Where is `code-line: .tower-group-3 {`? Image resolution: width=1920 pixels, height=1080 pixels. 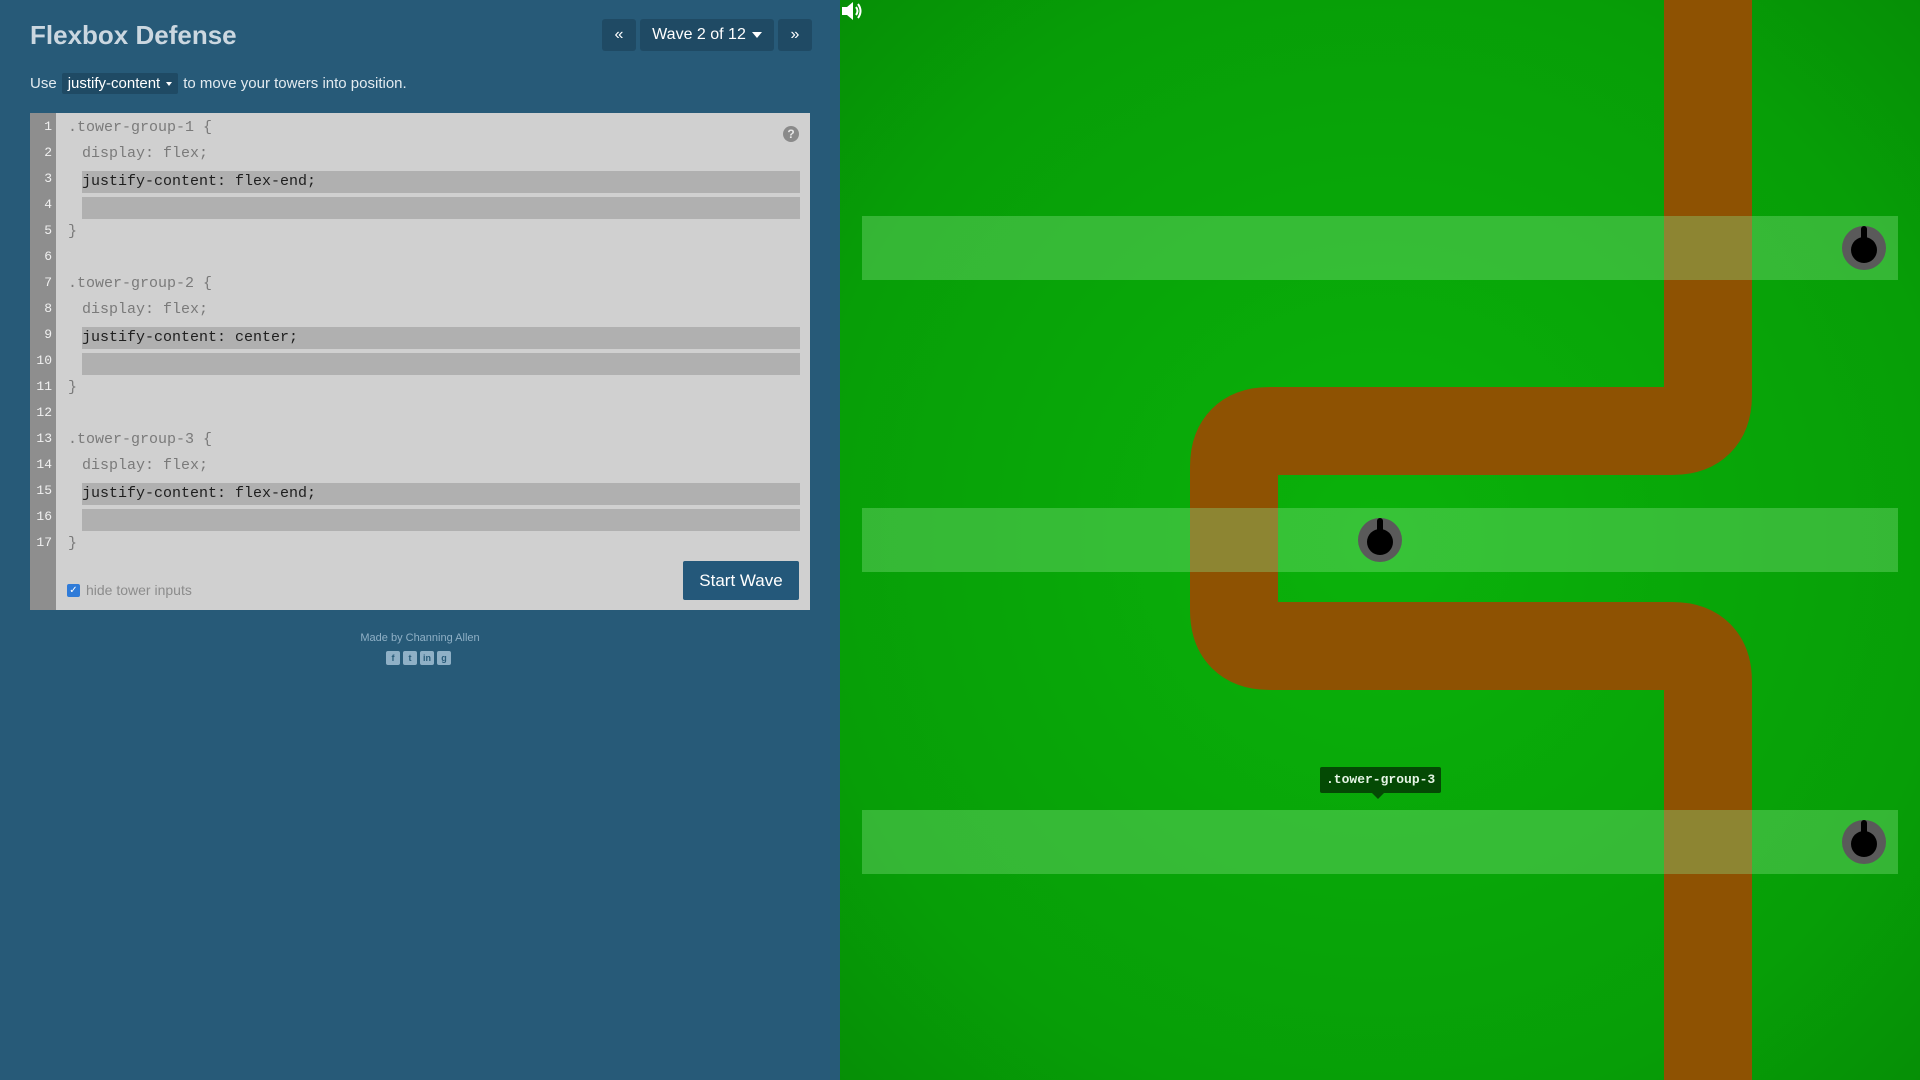
code-line: .tower-group-3 { is located at coordinates (140, 439).